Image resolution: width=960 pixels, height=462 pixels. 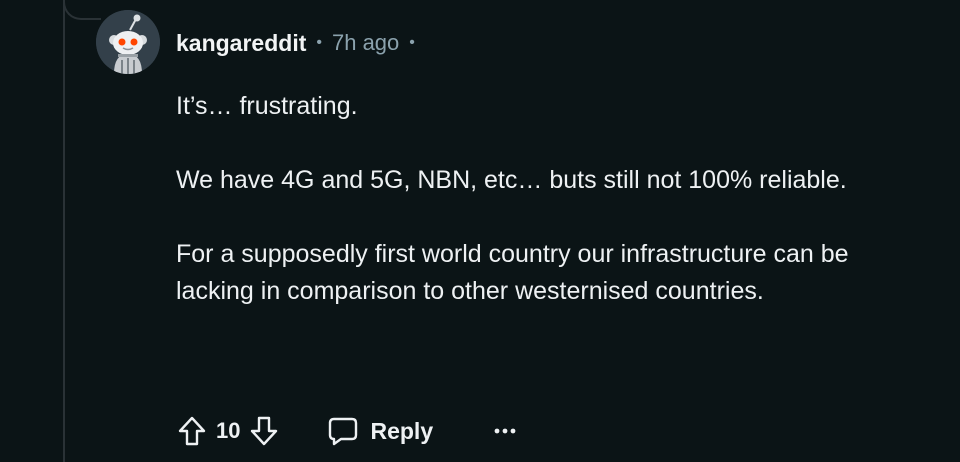 I want to click on arrow-down-icon, so click(x=264, y=431).